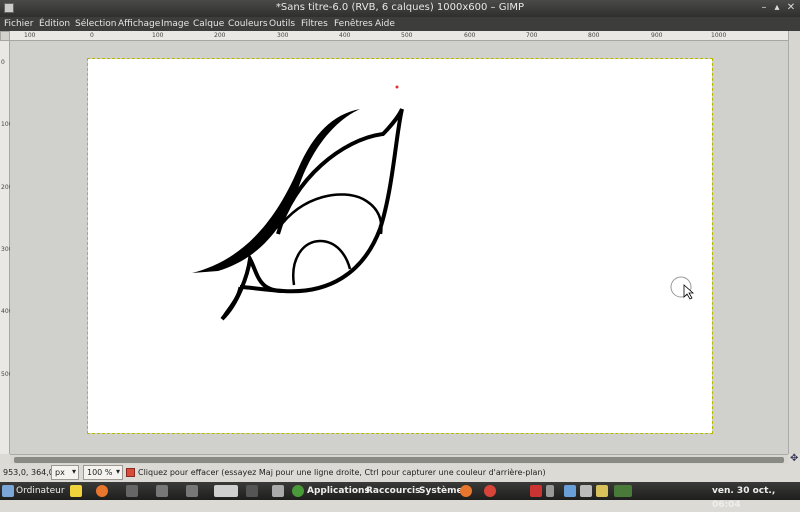 The image size is (800, 512). What do you see at coordinates (407, 35) in the screenshot?
I see `ruler-h-label: 500` at bounding box center [407, 35].